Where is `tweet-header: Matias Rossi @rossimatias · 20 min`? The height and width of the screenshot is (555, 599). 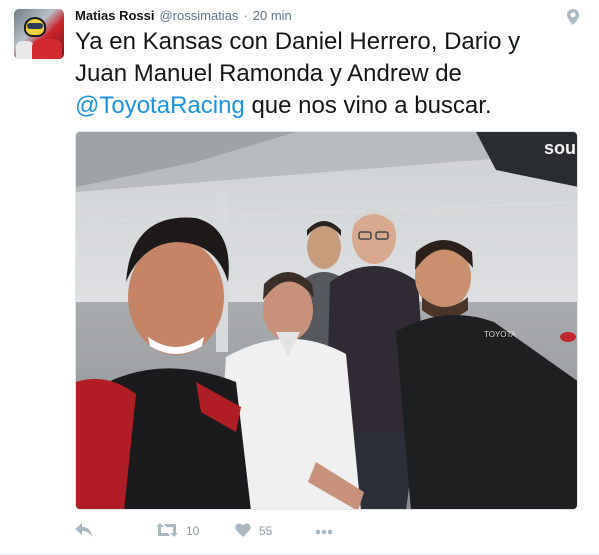
tweet-header: Matias Rossi @rossimatias · 20 min is located at coordinates (183, 17).